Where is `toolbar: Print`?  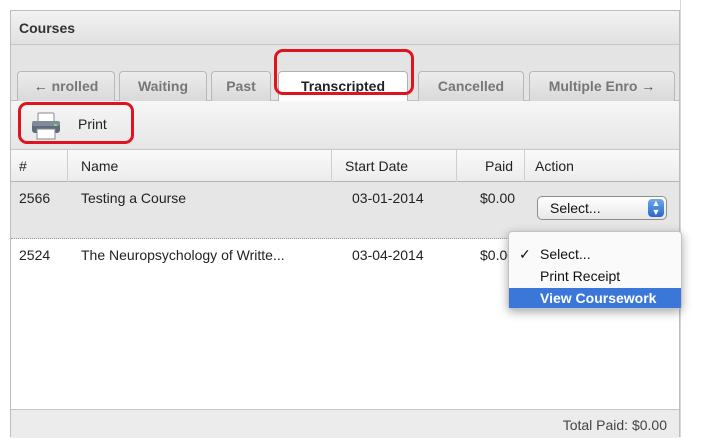 toolbar: Print is located at coordinates (345, 125).